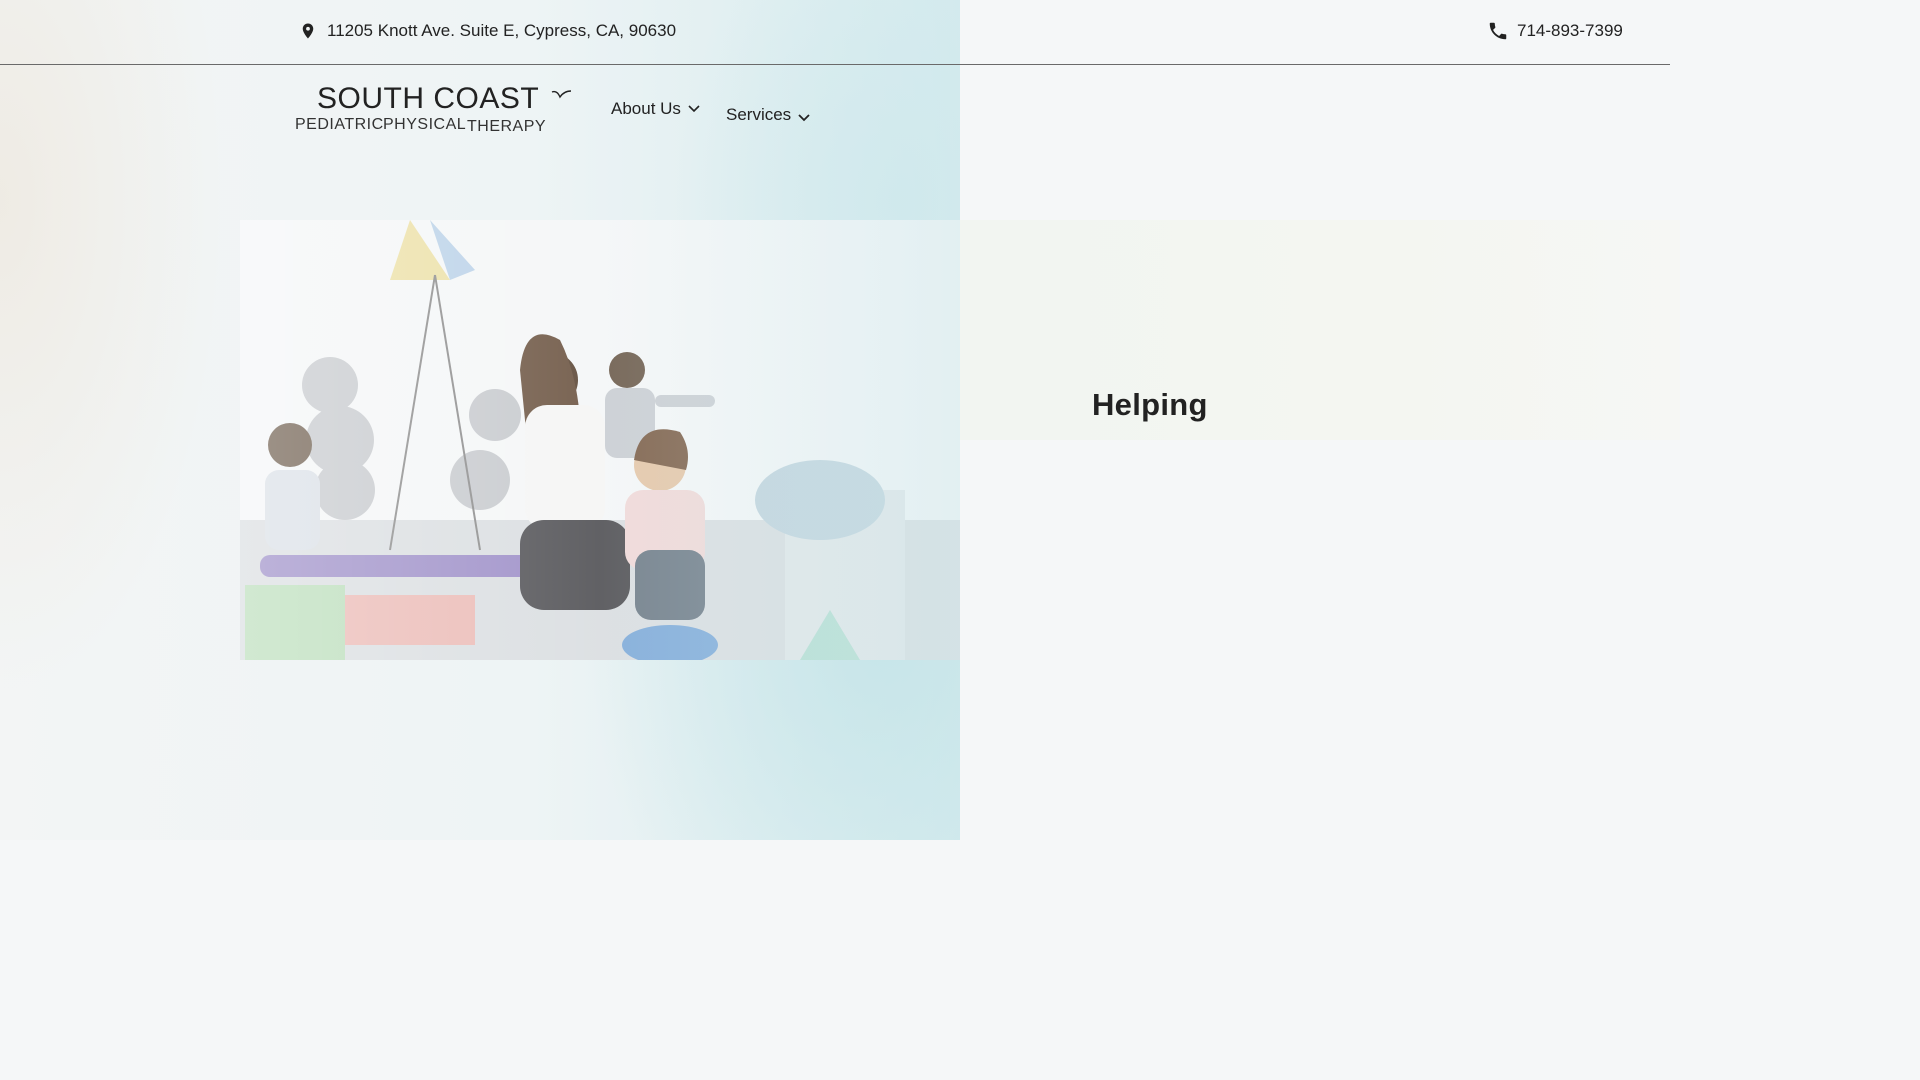 The height and width of the screenshot is (1080, 1920). Describe the element at coordinates (646, 108) in the screenshot. I see `nav-about-us-label: About Us` at that location.